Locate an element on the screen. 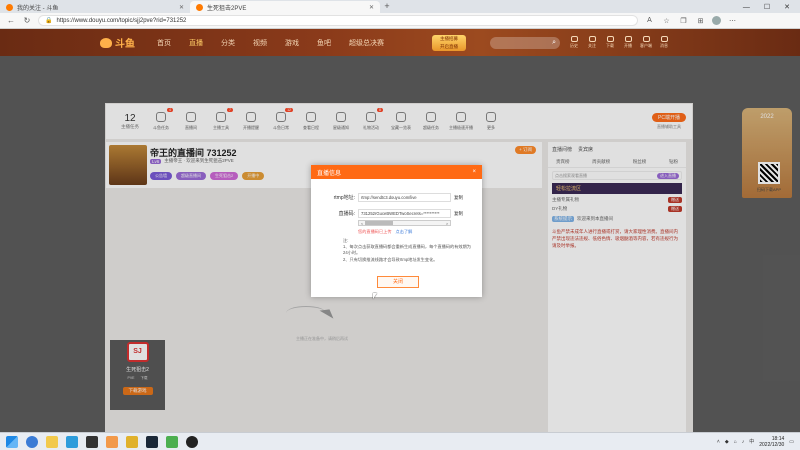  window-controls: — ☐ ✕ is located at coordinates (766, 7).